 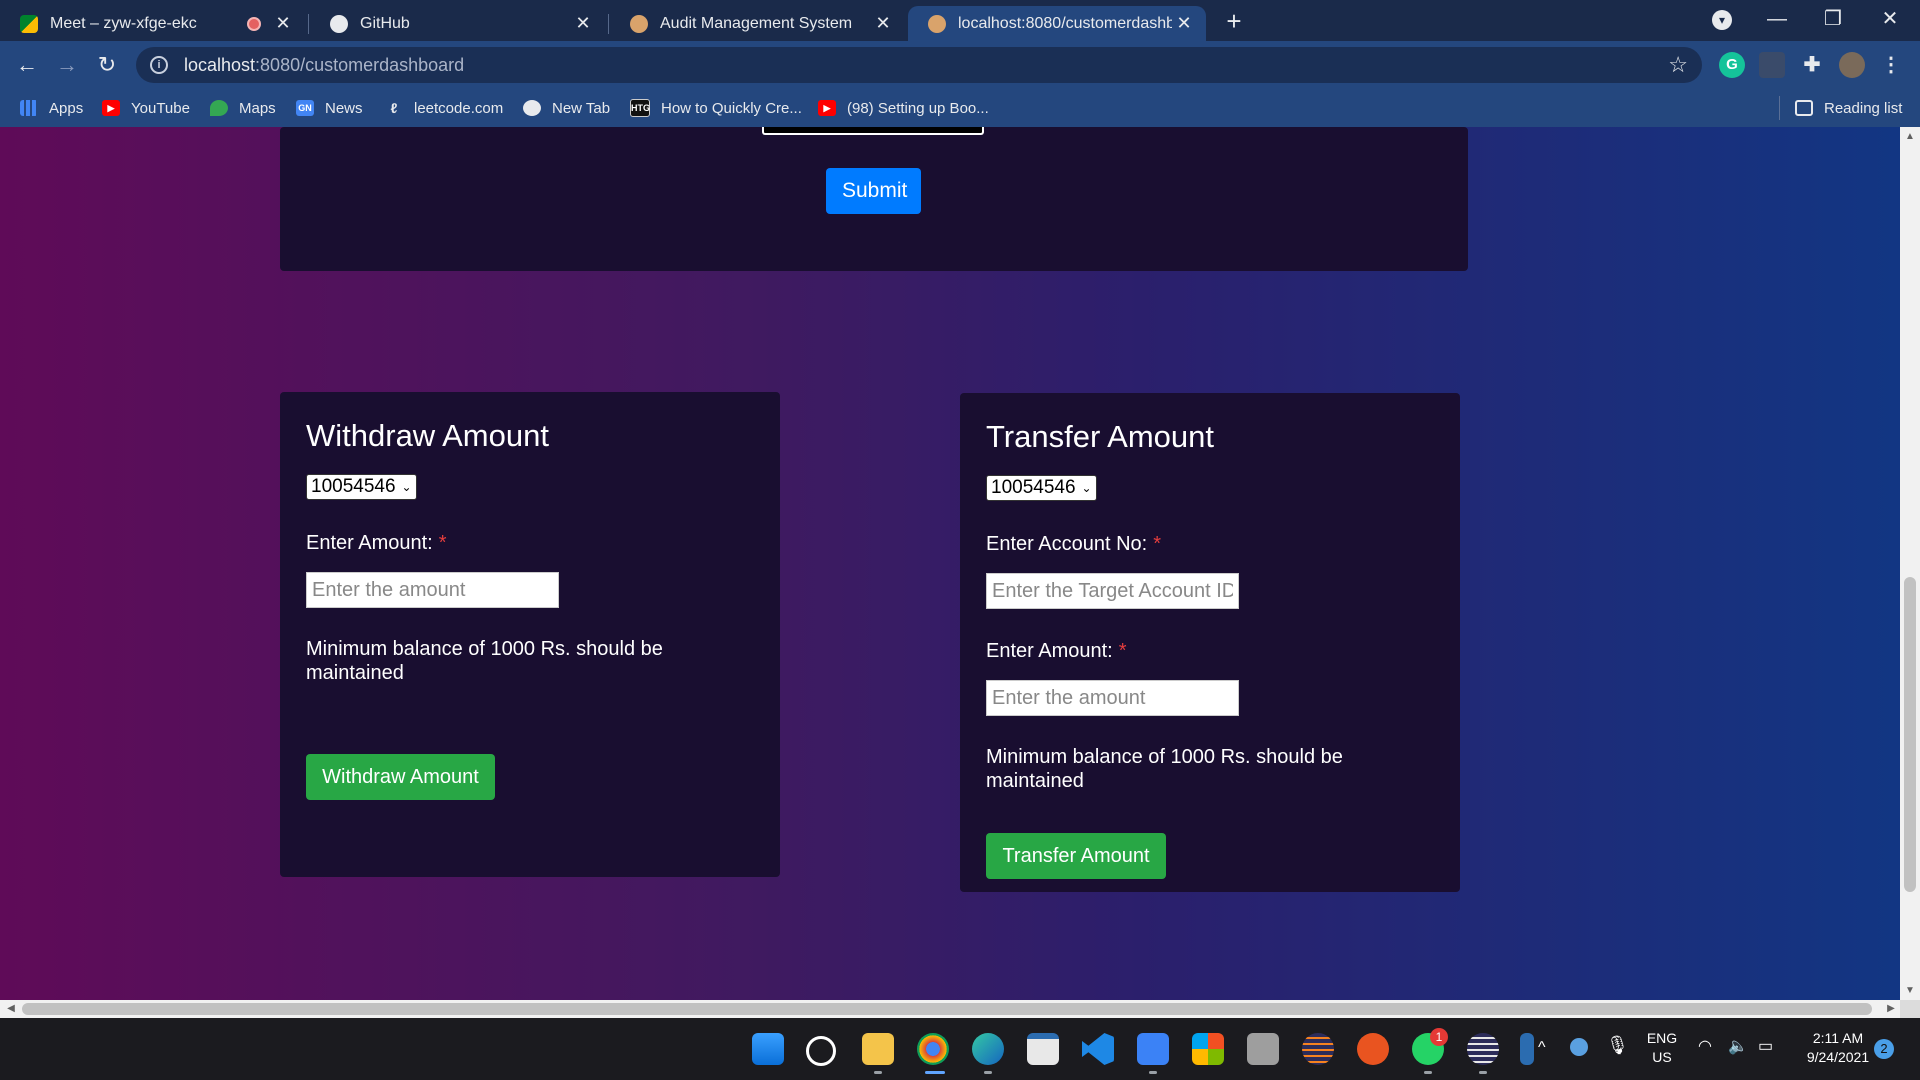 I want to click on transfer-amount-input, so click(x=1112, y=698).